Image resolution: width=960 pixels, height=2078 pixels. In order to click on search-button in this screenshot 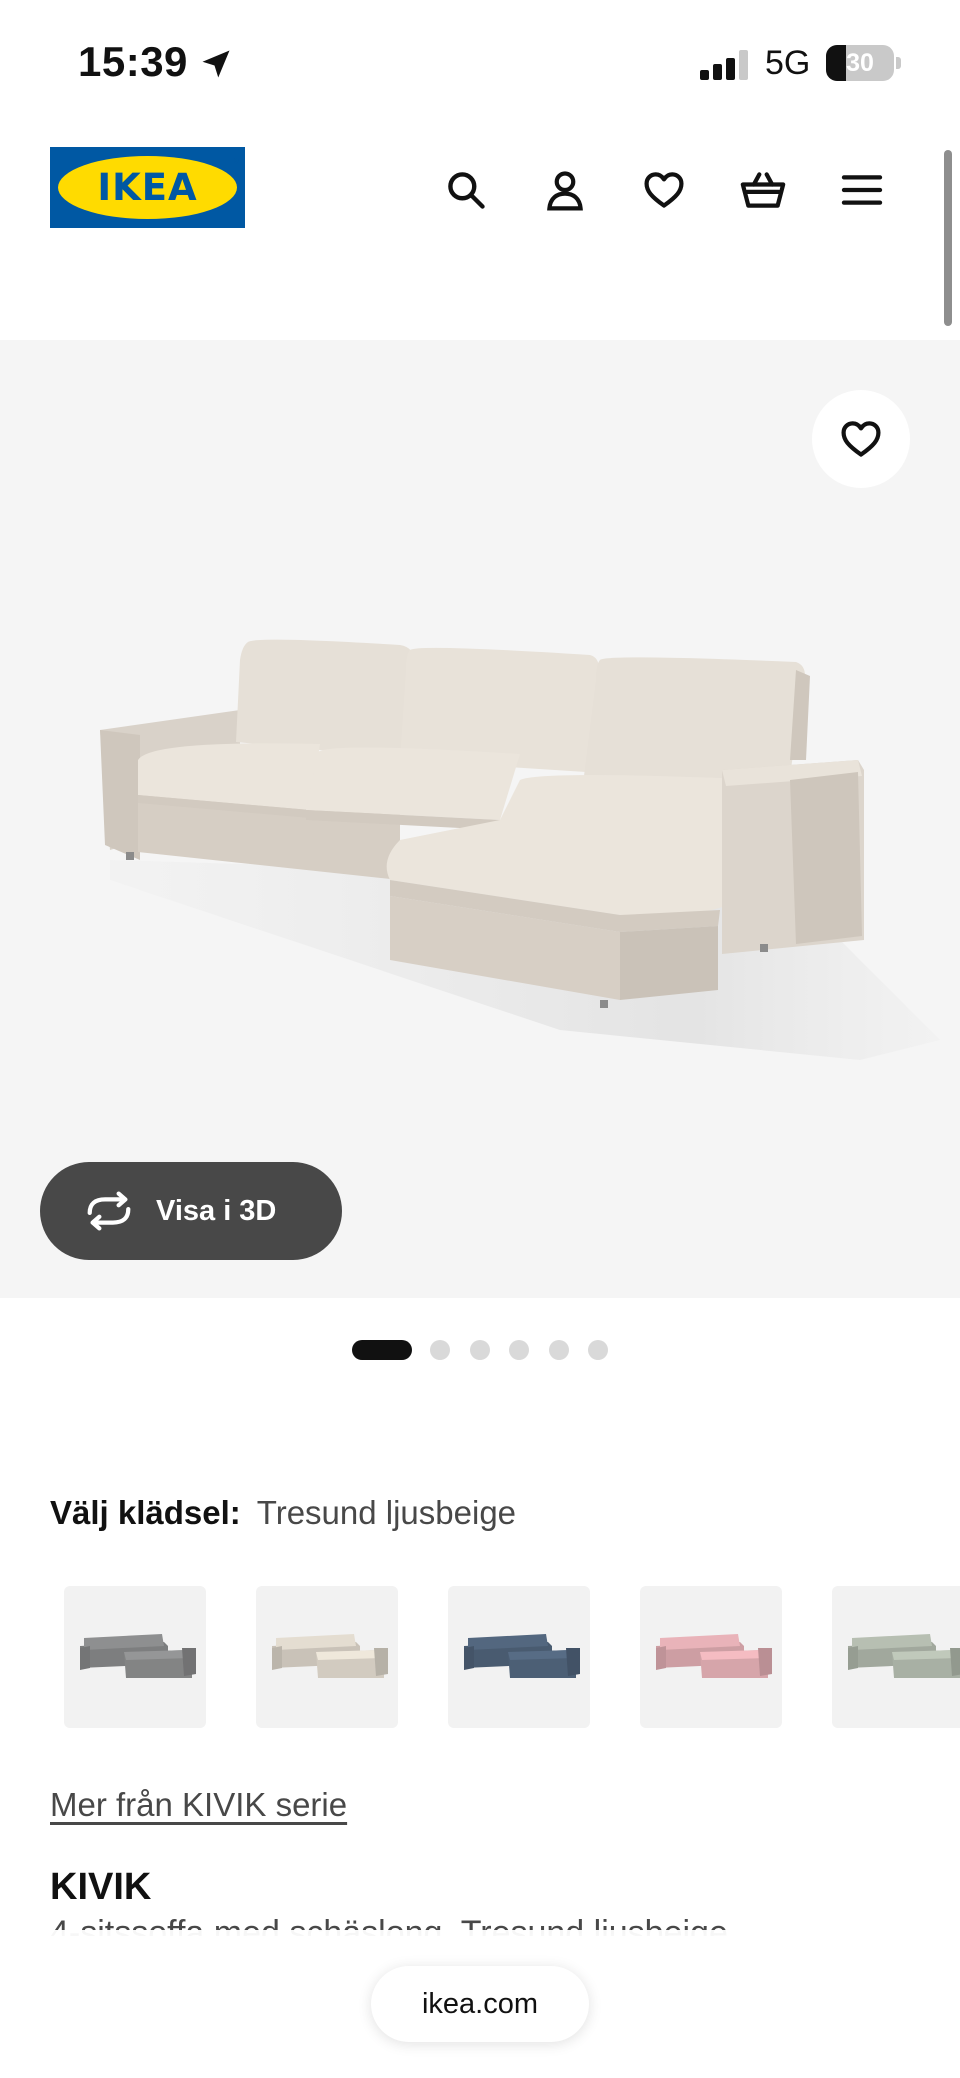, I will do `click(466, 190)`.